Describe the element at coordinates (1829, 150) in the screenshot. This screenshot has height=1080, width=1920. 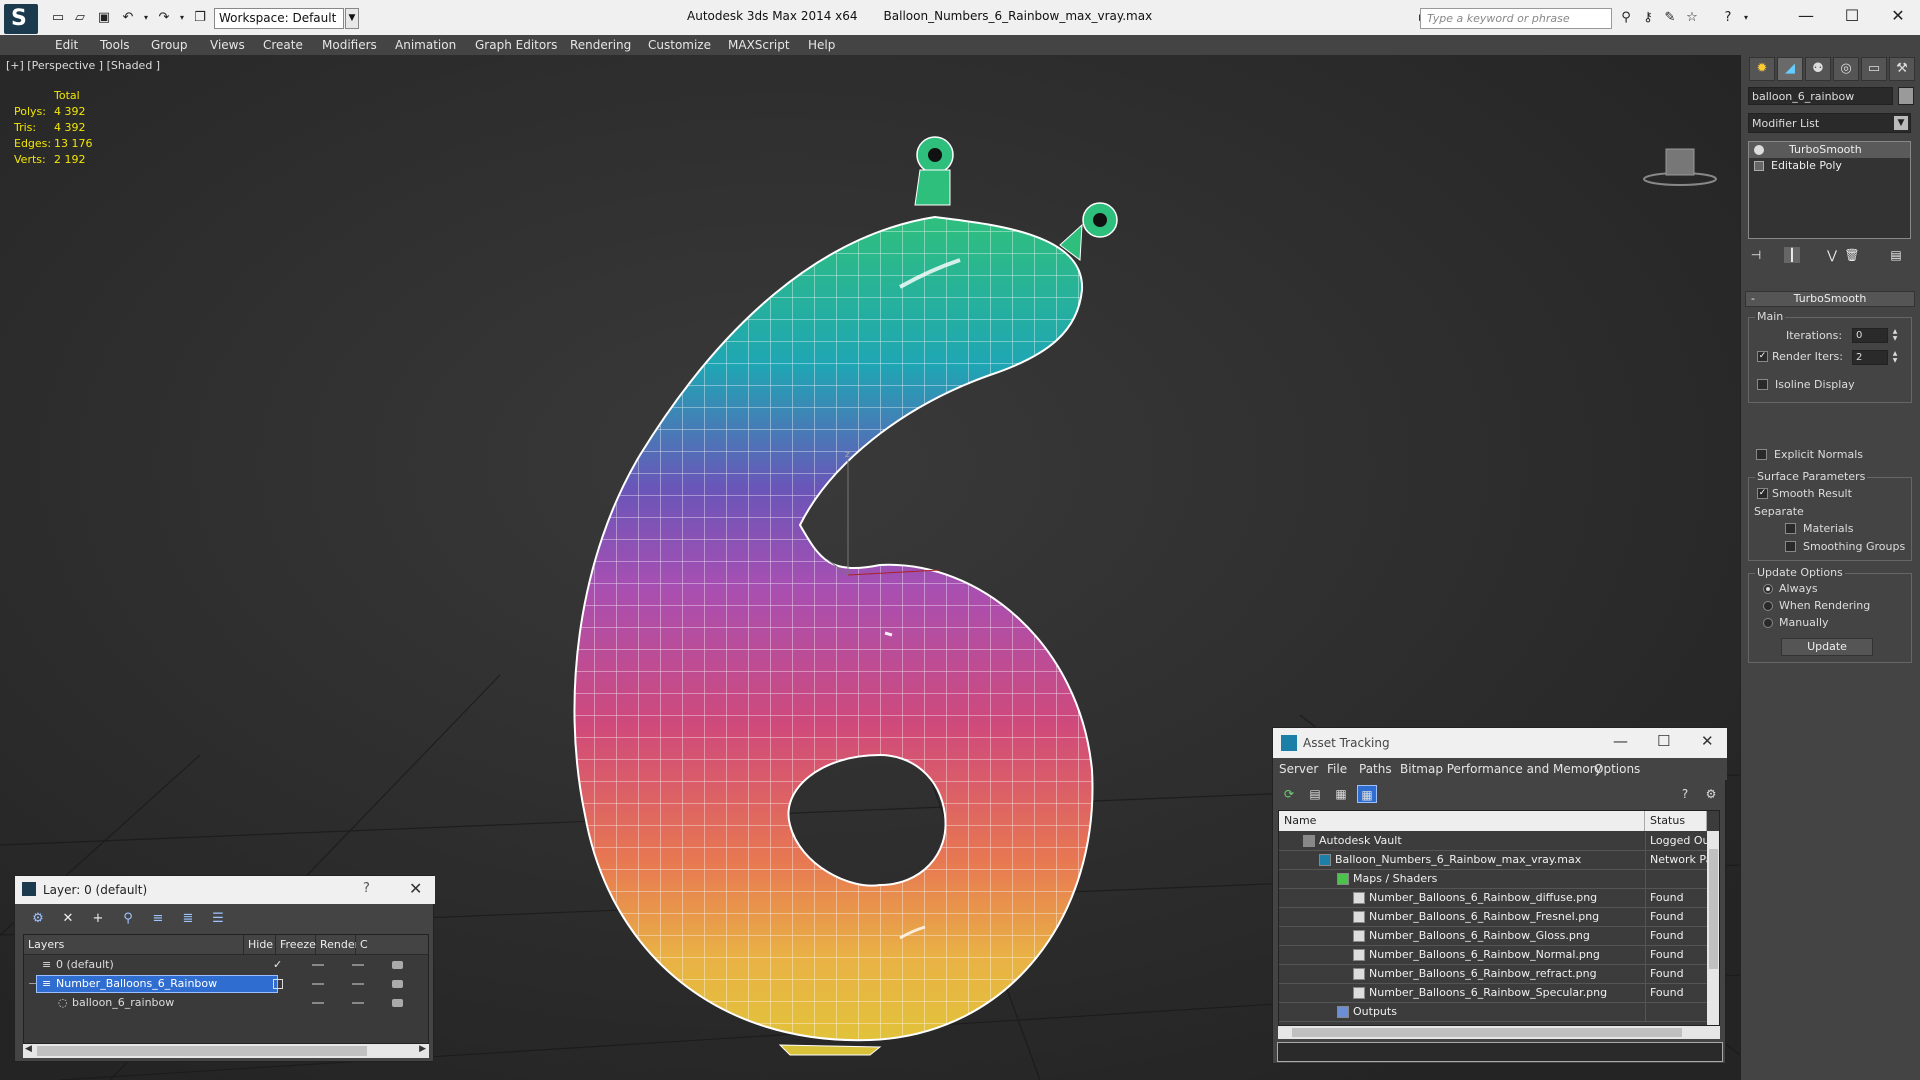
I see `stack-item-turbosmooth: TurboSmooth` at that location.